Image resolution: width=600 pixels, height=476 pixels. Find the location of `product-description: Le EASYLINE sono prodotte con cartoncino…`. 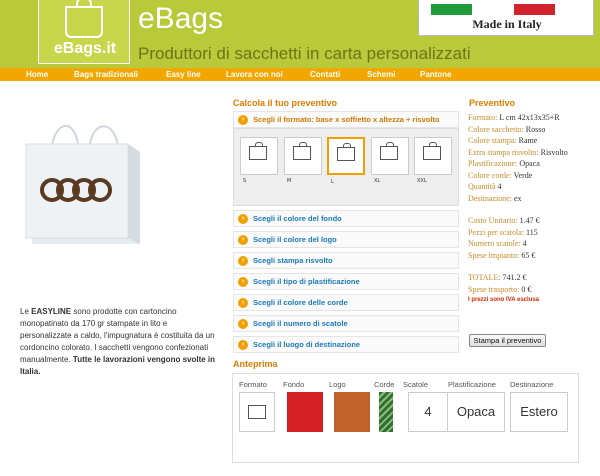

product-description: Le EASYLINE sono prodotte con cartoncino… is located at coordinates (118, 341).